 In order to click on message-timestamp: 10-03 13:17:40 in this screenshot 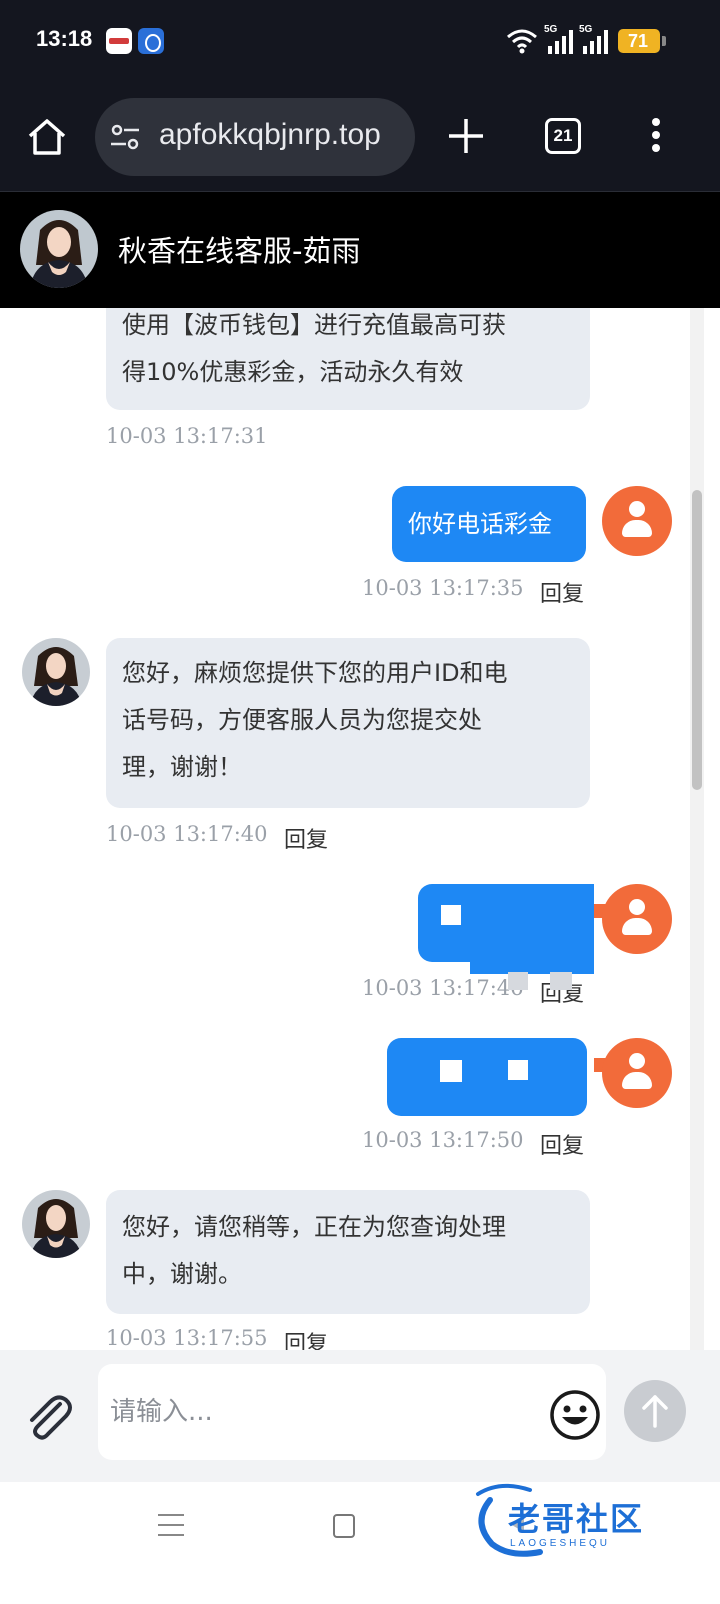, I will do `click(187, 834)`.